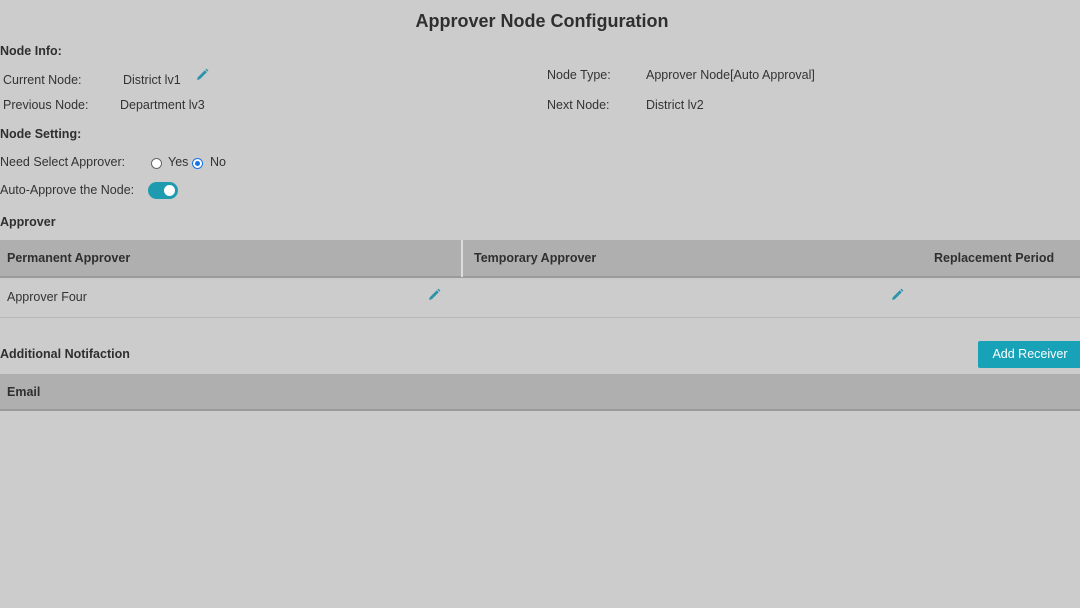 Image resolution: width=1080 pixels, height=608 pixels. I want to click on next-node-value: District lv2, so click(675, 105).